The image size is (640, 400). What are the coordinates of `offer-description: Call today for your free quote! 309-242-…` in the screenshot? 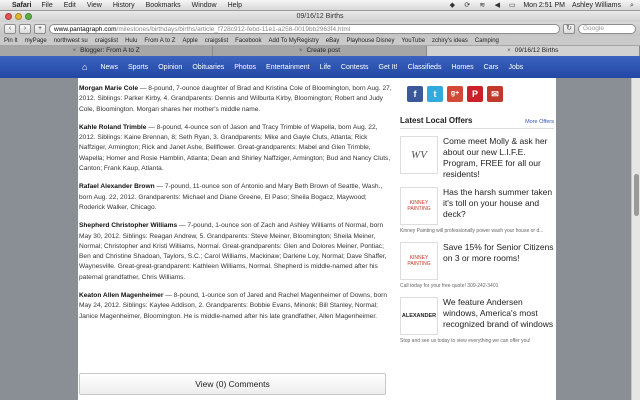 It's located at (449, 286).